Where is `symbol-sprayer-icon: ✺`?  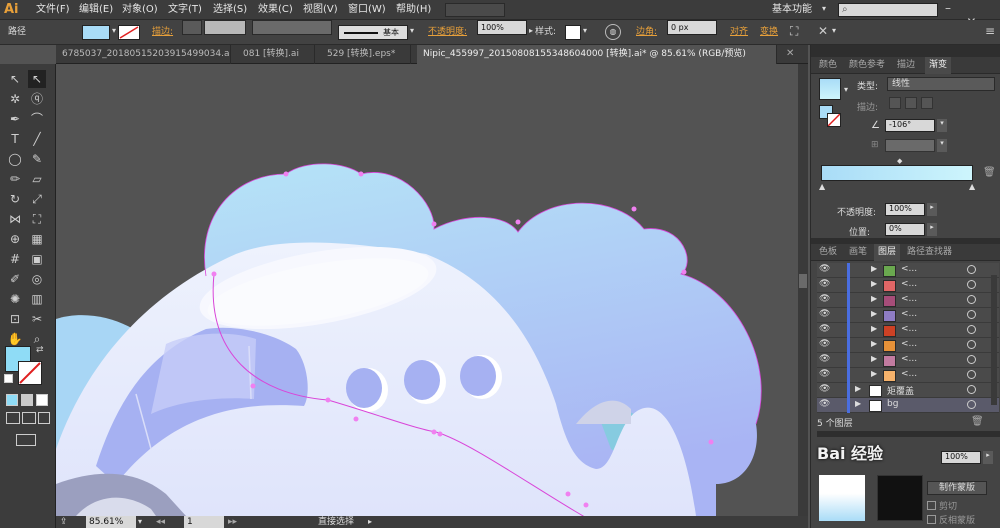 symbol-sprayer-icon: ✺ is located at coordinates (15, 299).